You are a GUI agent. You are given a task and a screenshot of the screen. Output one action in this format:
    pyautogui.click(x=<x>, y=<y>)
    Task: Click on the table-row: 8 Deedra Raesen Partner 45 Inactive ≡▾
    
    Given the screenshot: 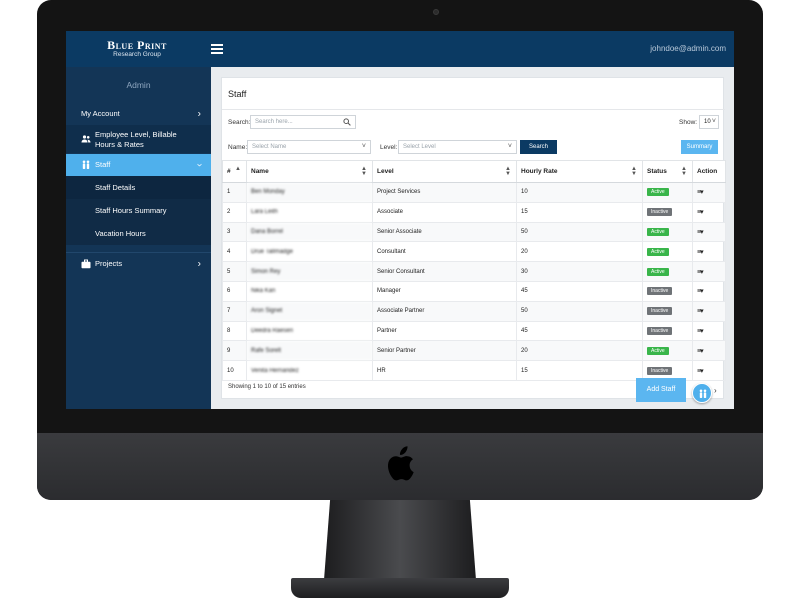 What is the action you would take?
    pyautogui.click(x=474, y=331)
    